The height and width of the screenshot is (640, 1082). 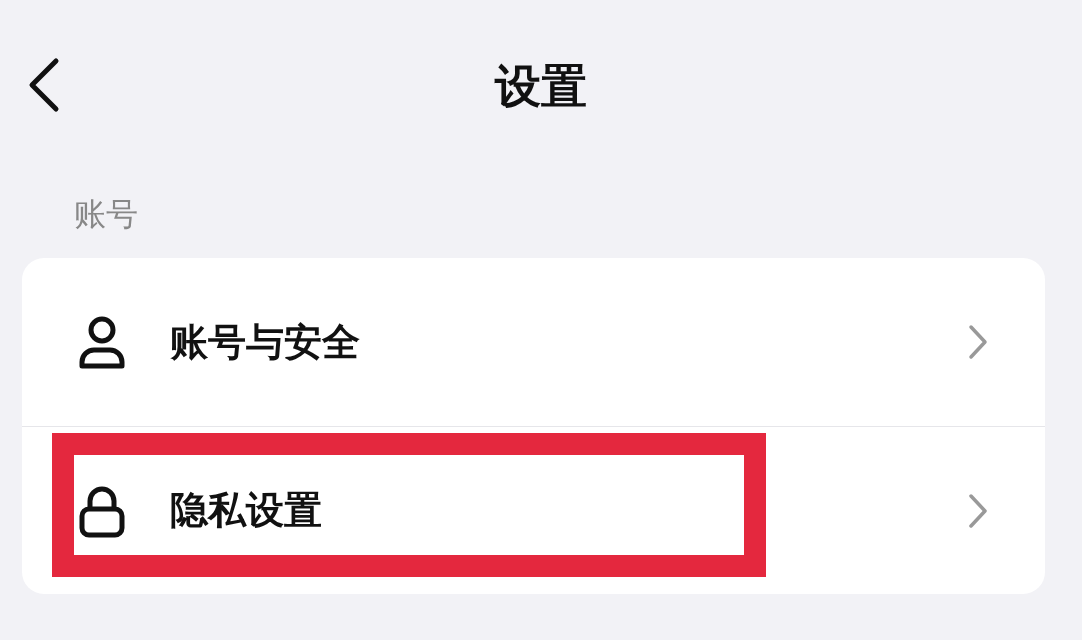 I want to click on person-icon, so click(x=102, y=342).